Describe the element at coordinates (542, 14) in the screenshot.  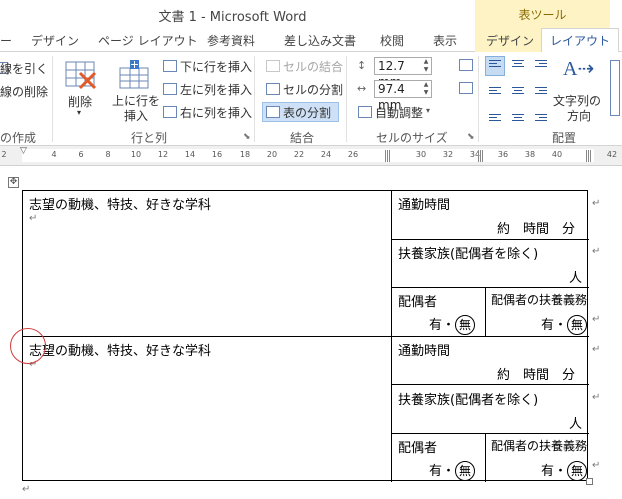
I see `table-tools-header: 表ツール` at that location.